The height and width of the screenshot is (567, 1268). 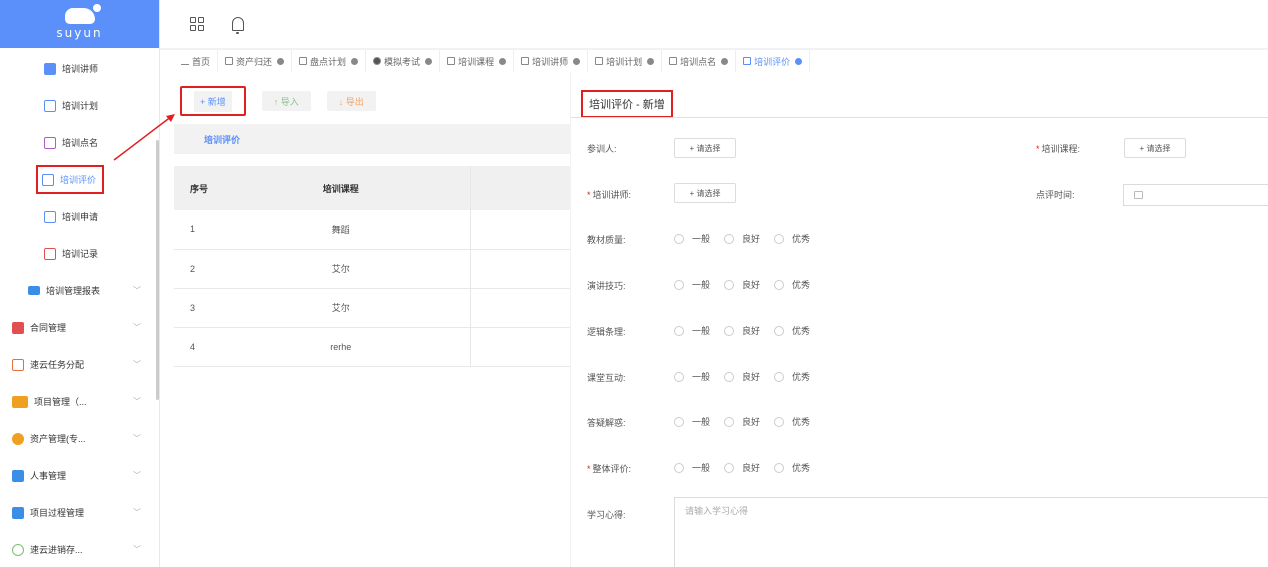 I want to click on tab-asset-return: 资产归还, so click(x=255, y=61).